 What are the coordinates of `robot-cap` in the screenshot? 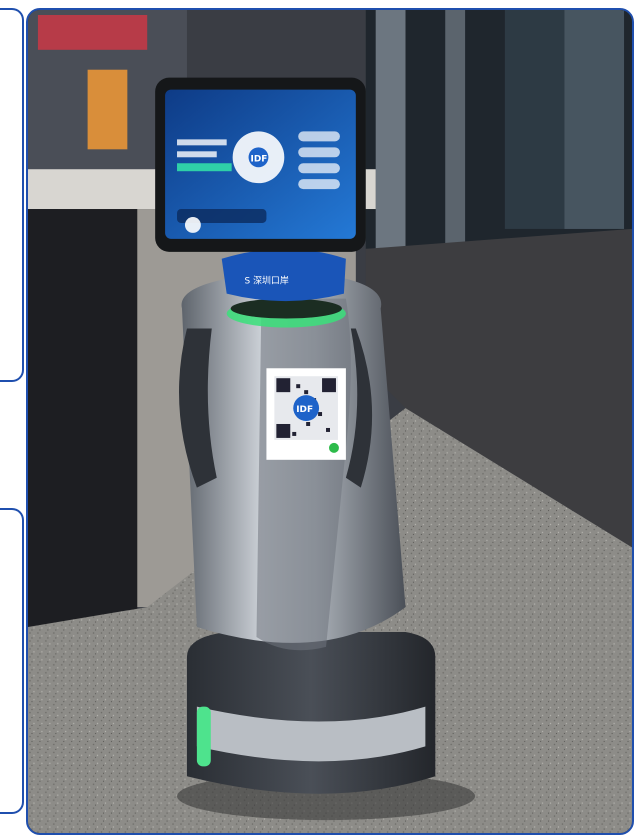 It's located at (283, 275).